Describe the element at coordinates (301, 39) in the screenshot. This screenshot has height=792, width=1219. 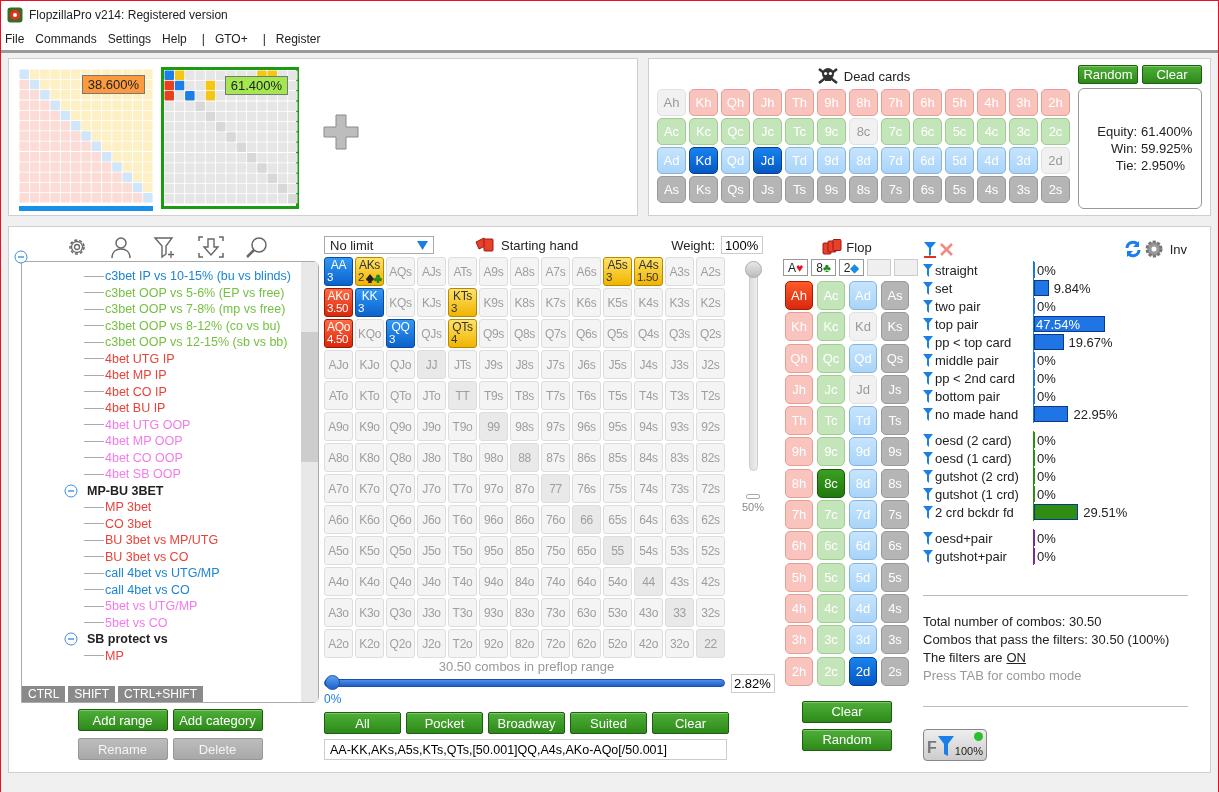
I see `menu-item: Register` at that location.